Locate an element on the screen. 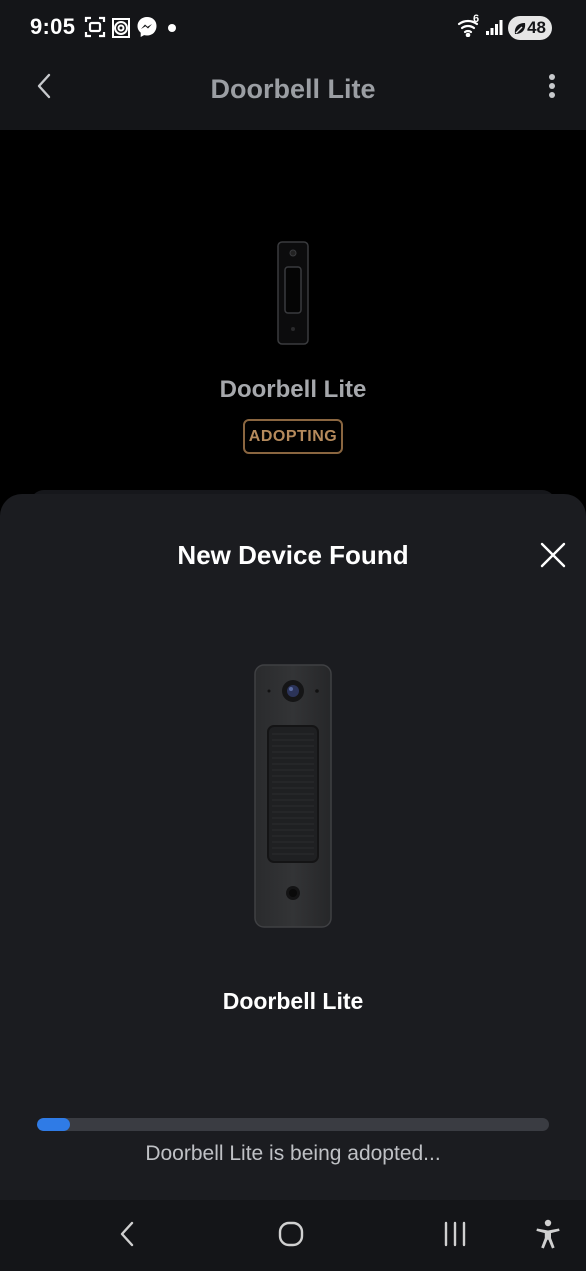  network-badge: 6 is located at coordinates (476, 19).